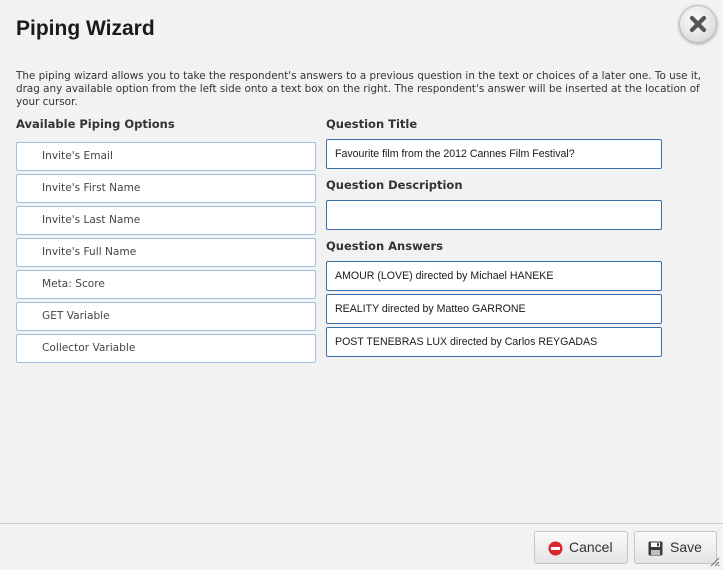 This screenshot has width=723, height=570. I want to click on question-description-field, so click(494, 215).